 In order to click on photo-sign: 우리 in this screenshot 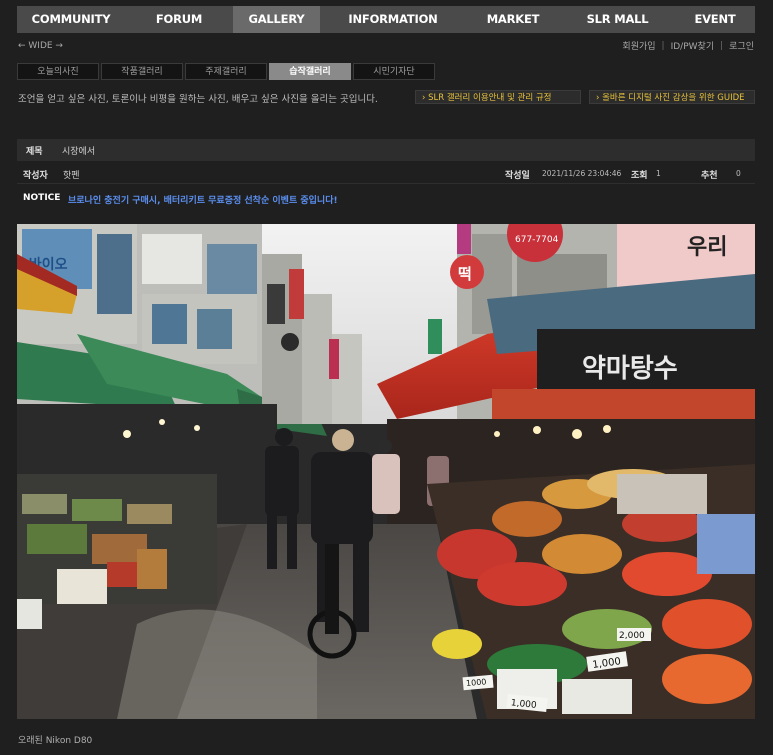, I will do `click(707, 247)`.